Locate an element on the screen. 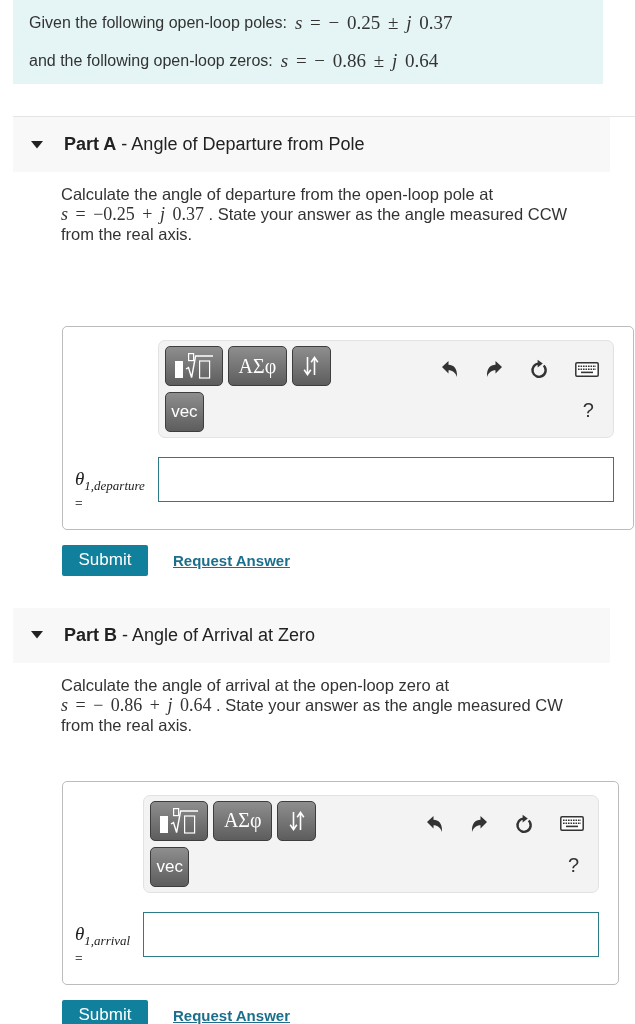  part-header: Part A - Angle of Departure from Pole is located at coordinates (311, 144).